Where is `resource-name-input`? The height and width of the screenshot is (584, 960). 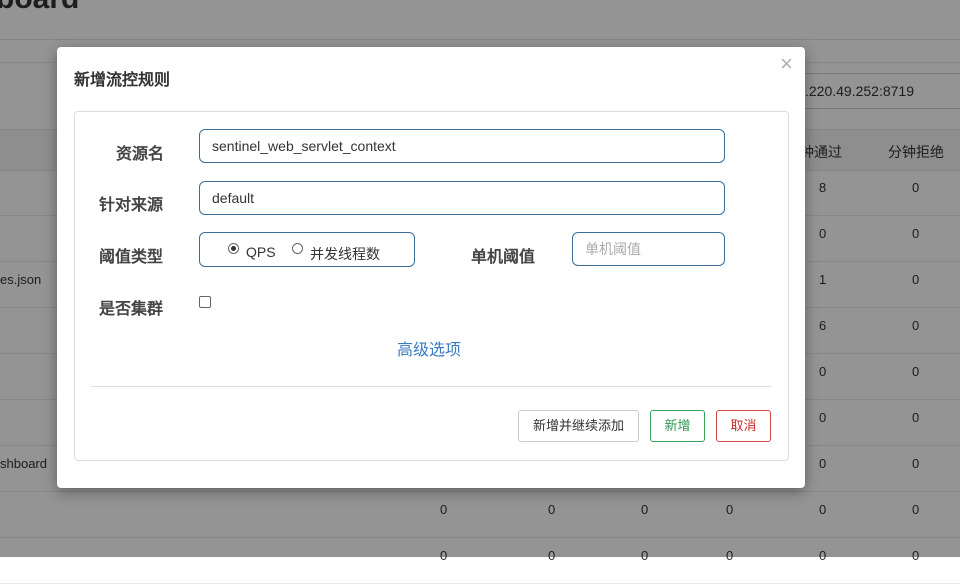
resource-name-input is located at coordinates (462, 146).